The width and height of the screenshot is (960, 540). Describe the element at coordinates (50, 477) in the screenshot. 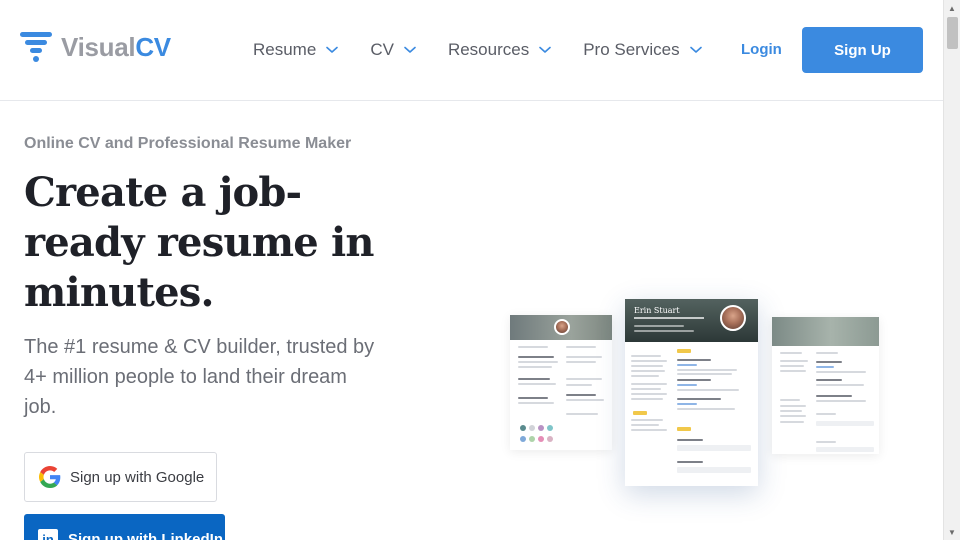

I see `google-icon` at that location.